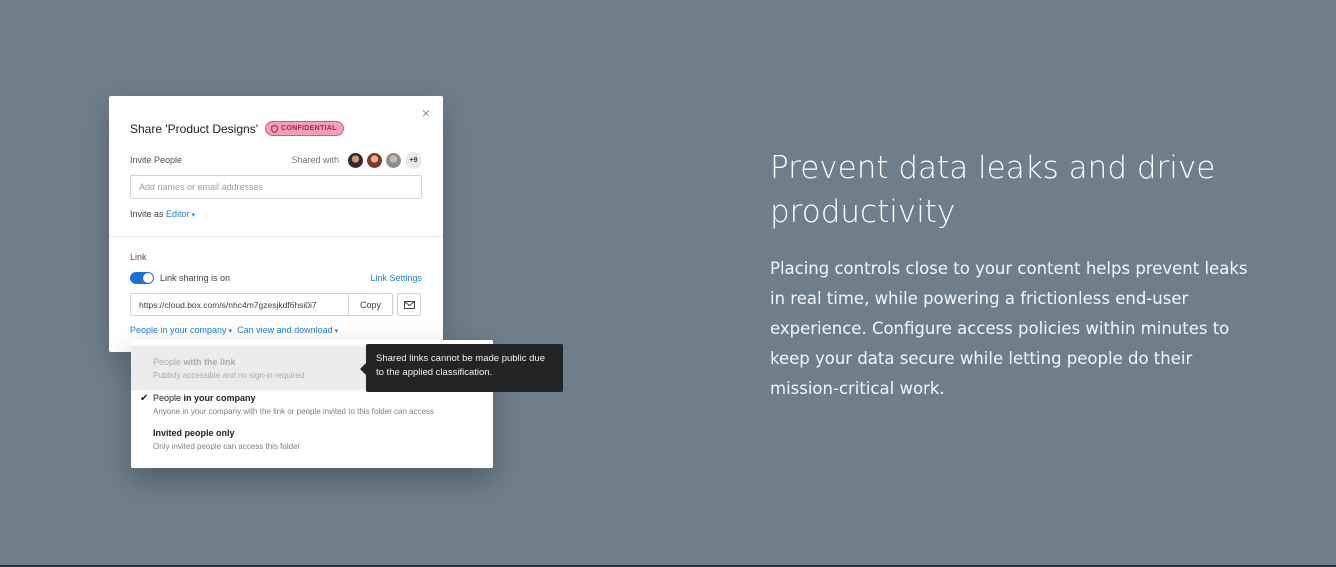  What do you see at coordinates (285, 330) in the screenshot?
I see `access-permission-value: Can view and download` at bounding box center [285, 330].